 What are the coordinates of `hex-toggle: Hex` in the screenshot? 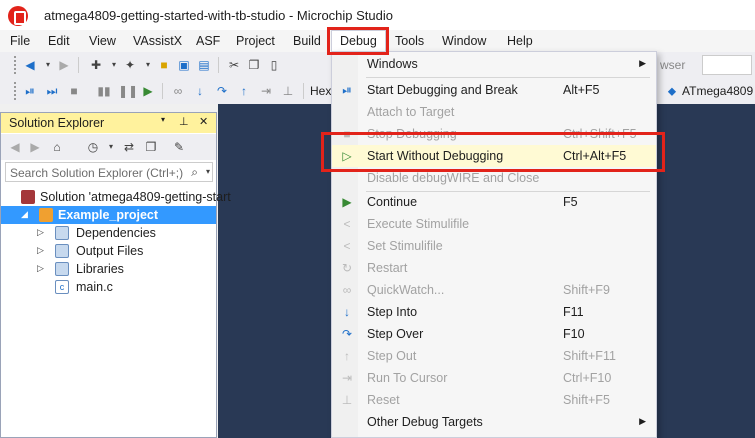 It's located at (320, 91).